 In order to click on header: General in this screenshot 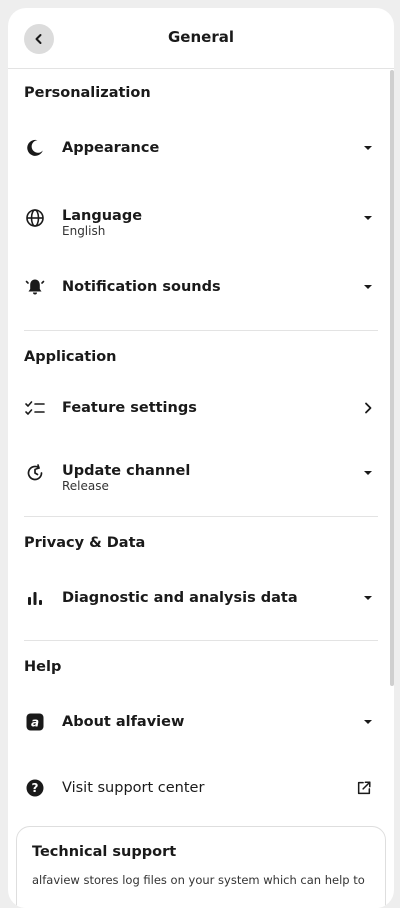, I will do `click(201, 38)`.